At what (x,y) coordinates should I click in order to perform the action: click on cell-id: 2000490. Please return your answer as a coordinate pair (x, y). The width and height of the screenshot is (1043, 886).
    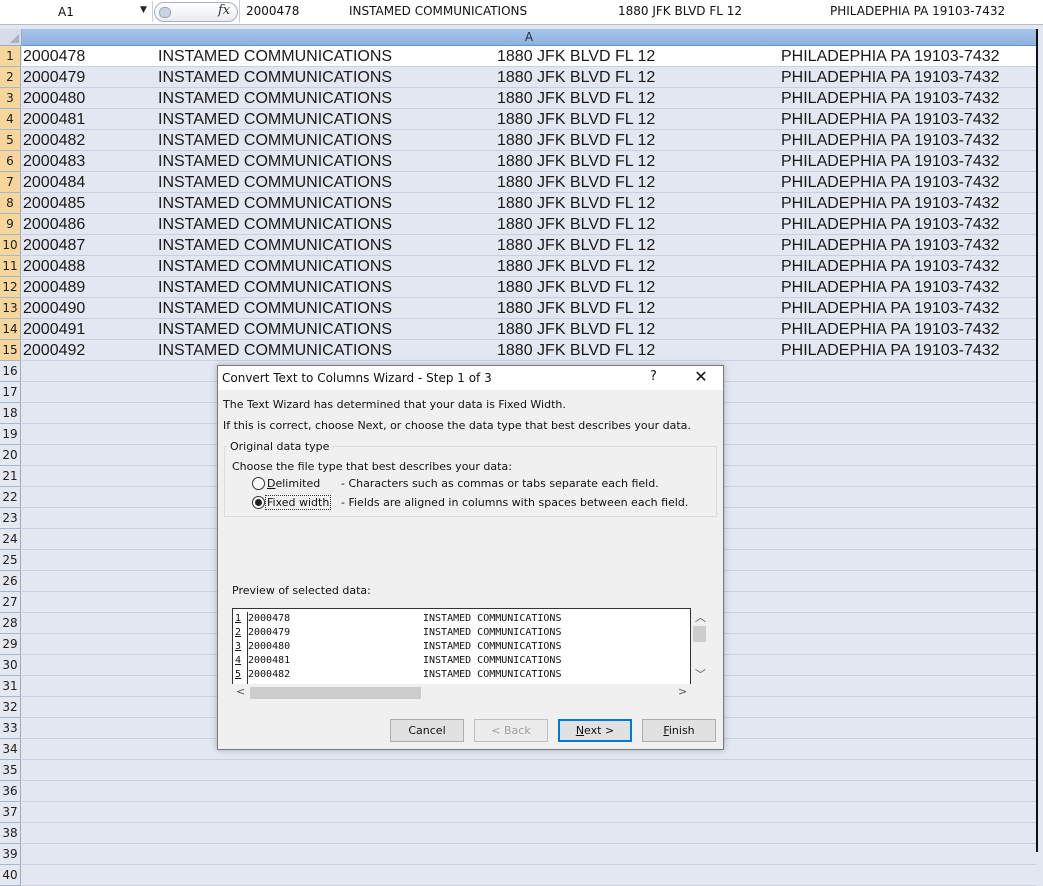
    Looking at the image, I should click on (54, 308).